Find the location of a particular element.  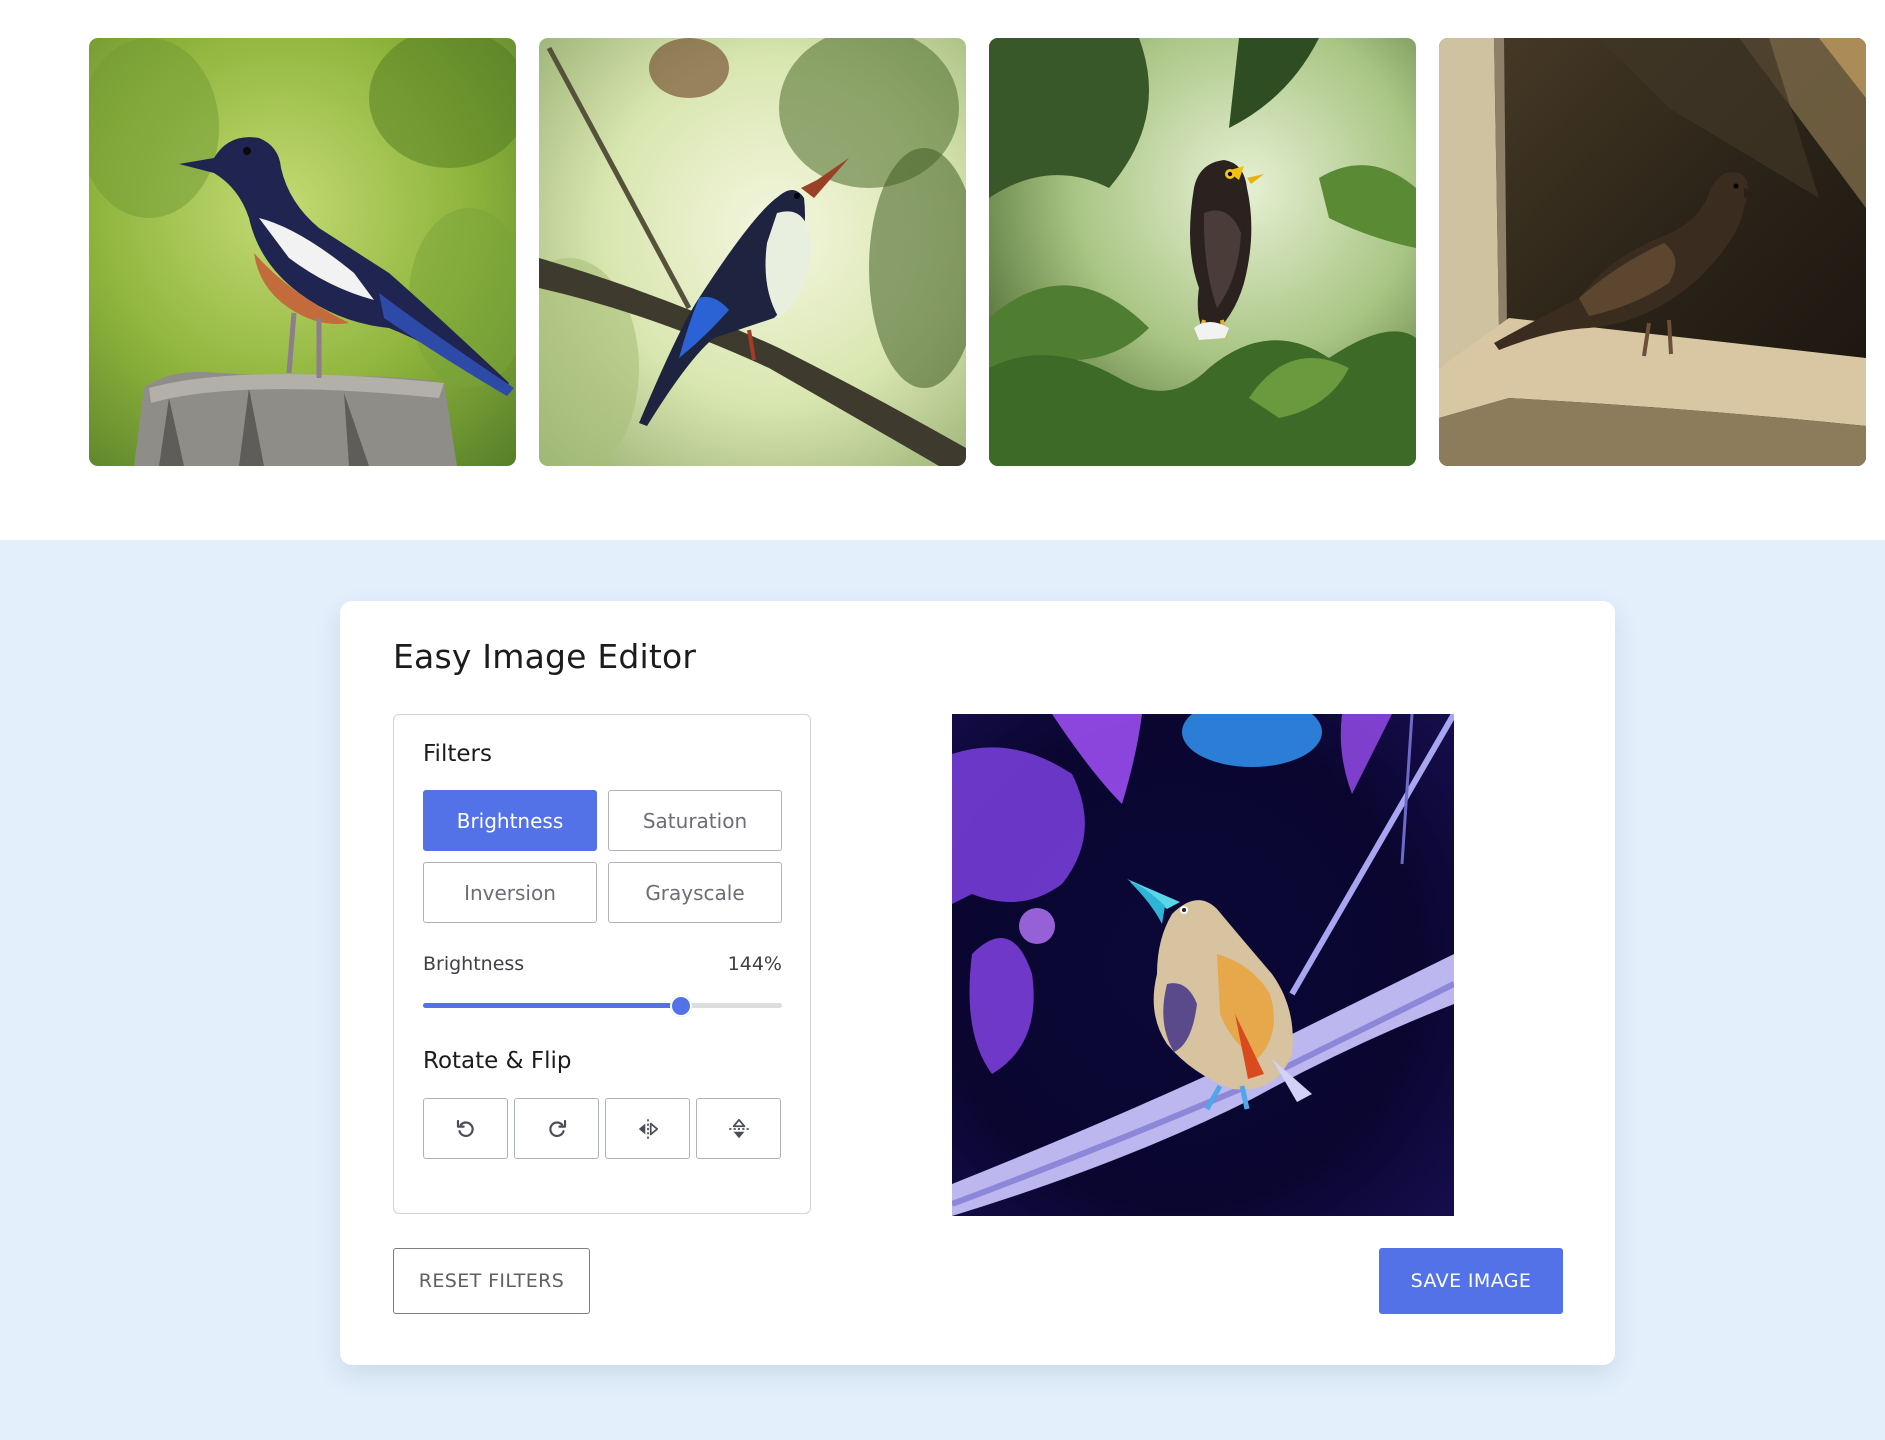

rotate-left-button is located at coordinates (465, 1128).